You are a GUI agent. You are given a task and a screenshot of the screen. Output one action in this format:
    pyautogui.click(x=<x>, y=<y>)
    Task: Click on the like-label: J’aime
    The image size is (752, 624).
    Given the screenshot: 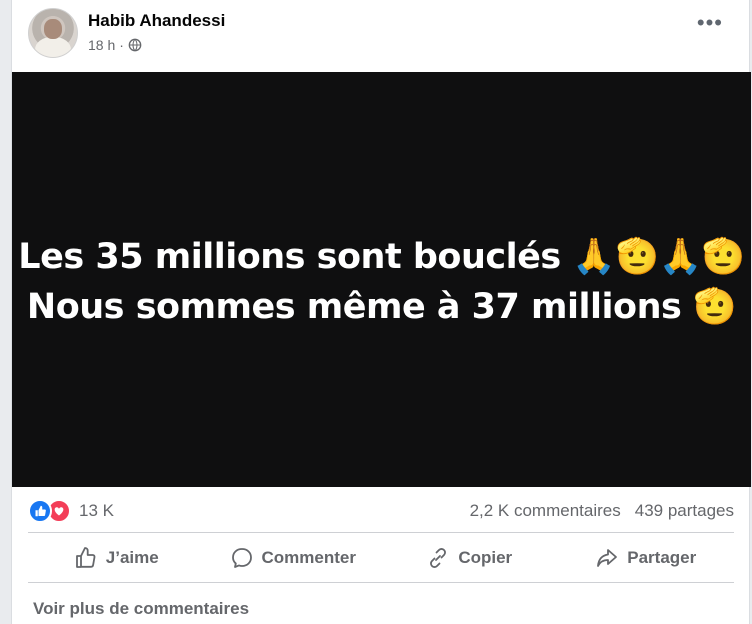 What is the action you would take?
    pyautogui.click(x=132, y=557)
    